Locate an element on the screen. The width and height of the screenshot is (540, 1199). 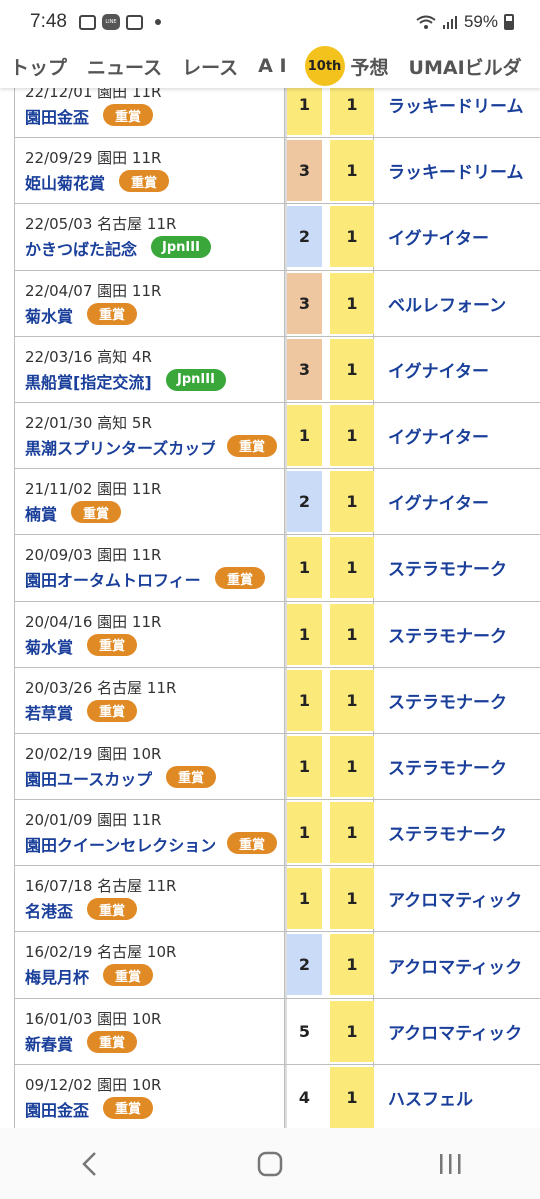
more-notifications-icon is located at coordinates (157, 22).